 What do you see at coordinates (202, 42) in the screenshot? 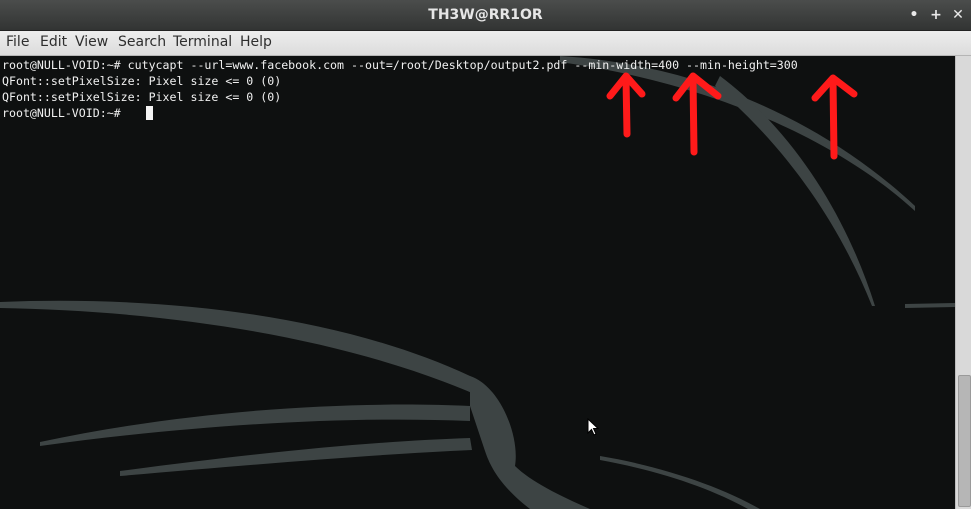
I see `menu-terminal: Terminal` at bounding box center [202, 42].